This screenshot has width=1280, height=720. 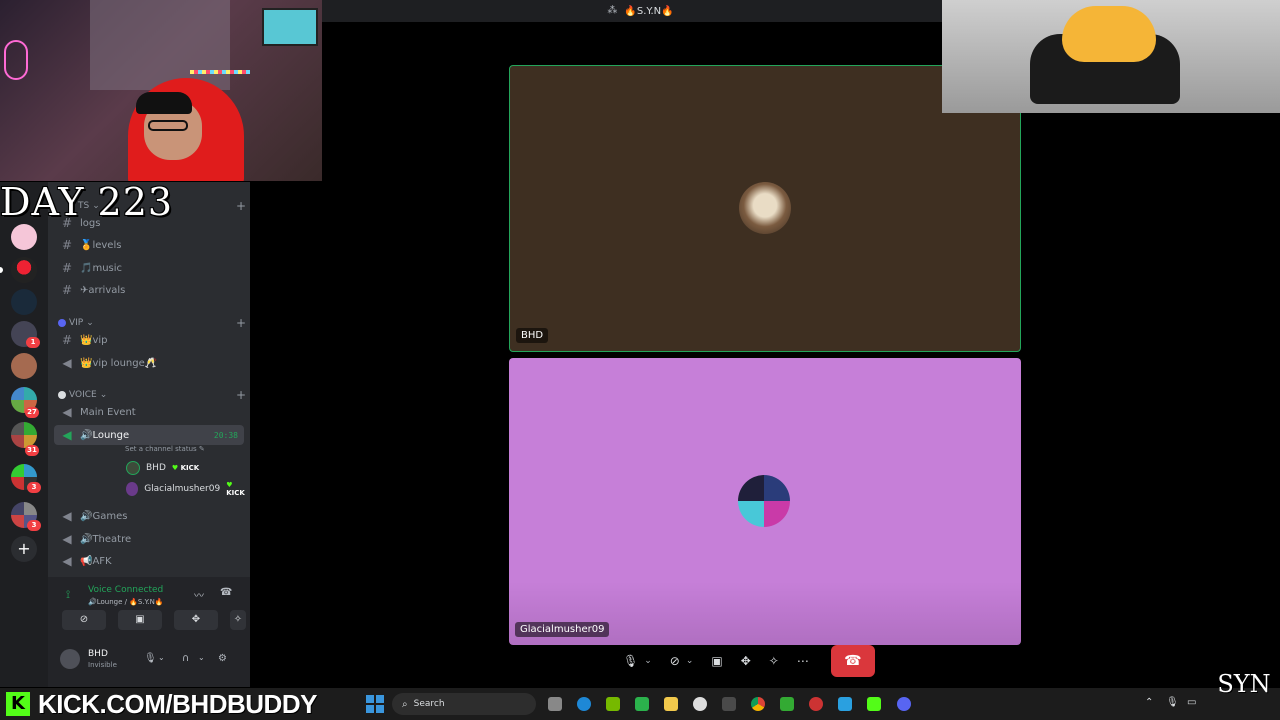 I want to click on streamer-glasses, so click(x=168, y=125).